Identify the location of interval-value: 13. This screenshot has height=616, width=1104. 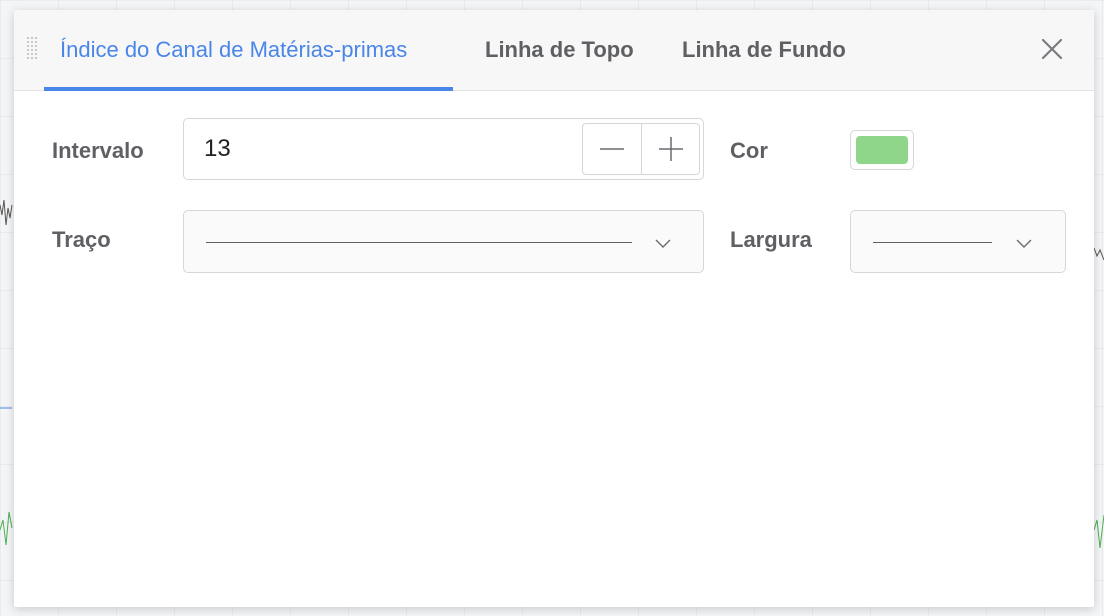
(217, 149).